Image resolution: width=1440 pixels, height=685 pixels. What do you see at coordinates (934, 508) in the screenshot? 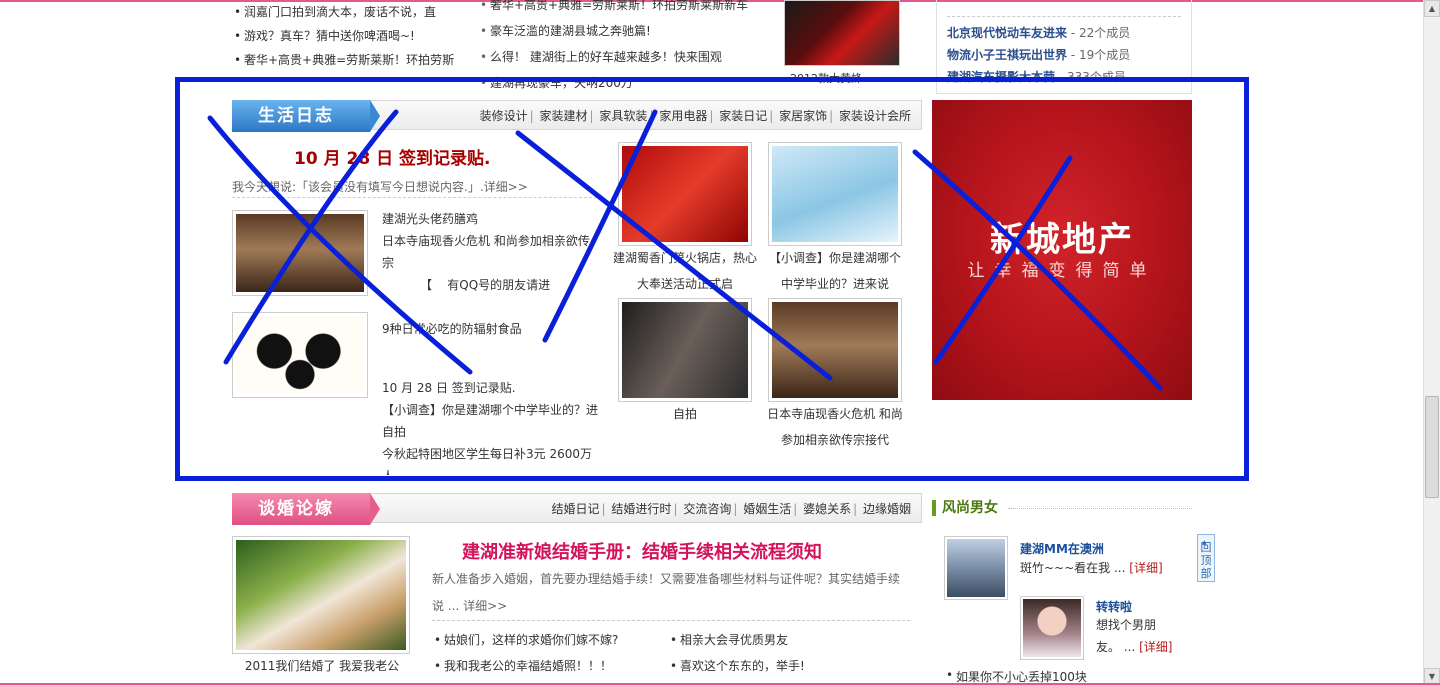
I see `section-marker` at bounding box center [934, 508].